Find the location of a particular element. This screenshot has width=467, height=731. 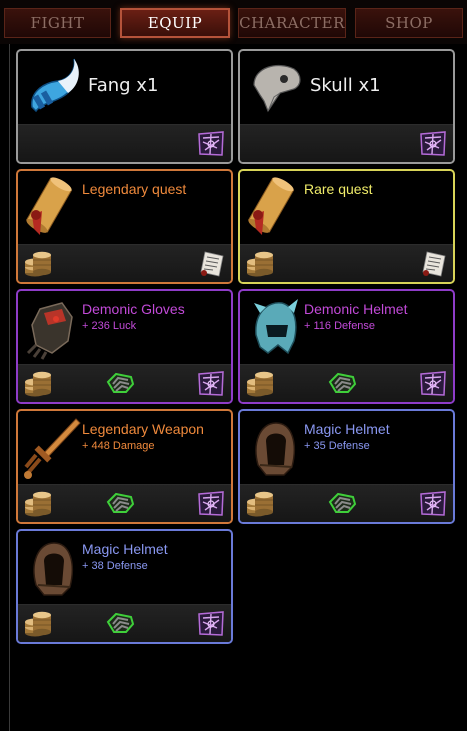

tab-character: CHARACTER is located at coordinates (292, 23).